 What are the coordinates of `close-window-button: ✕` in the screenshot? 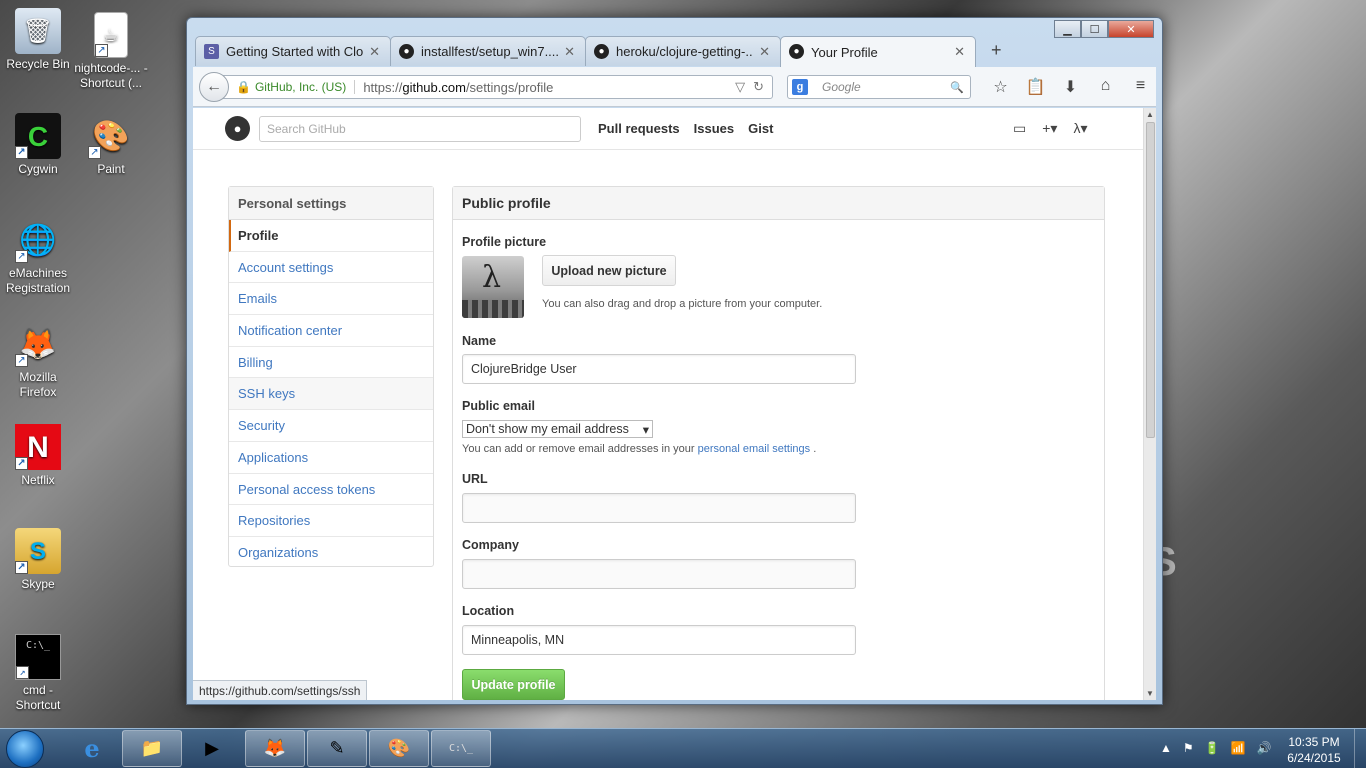 It's located at (1131, 29).